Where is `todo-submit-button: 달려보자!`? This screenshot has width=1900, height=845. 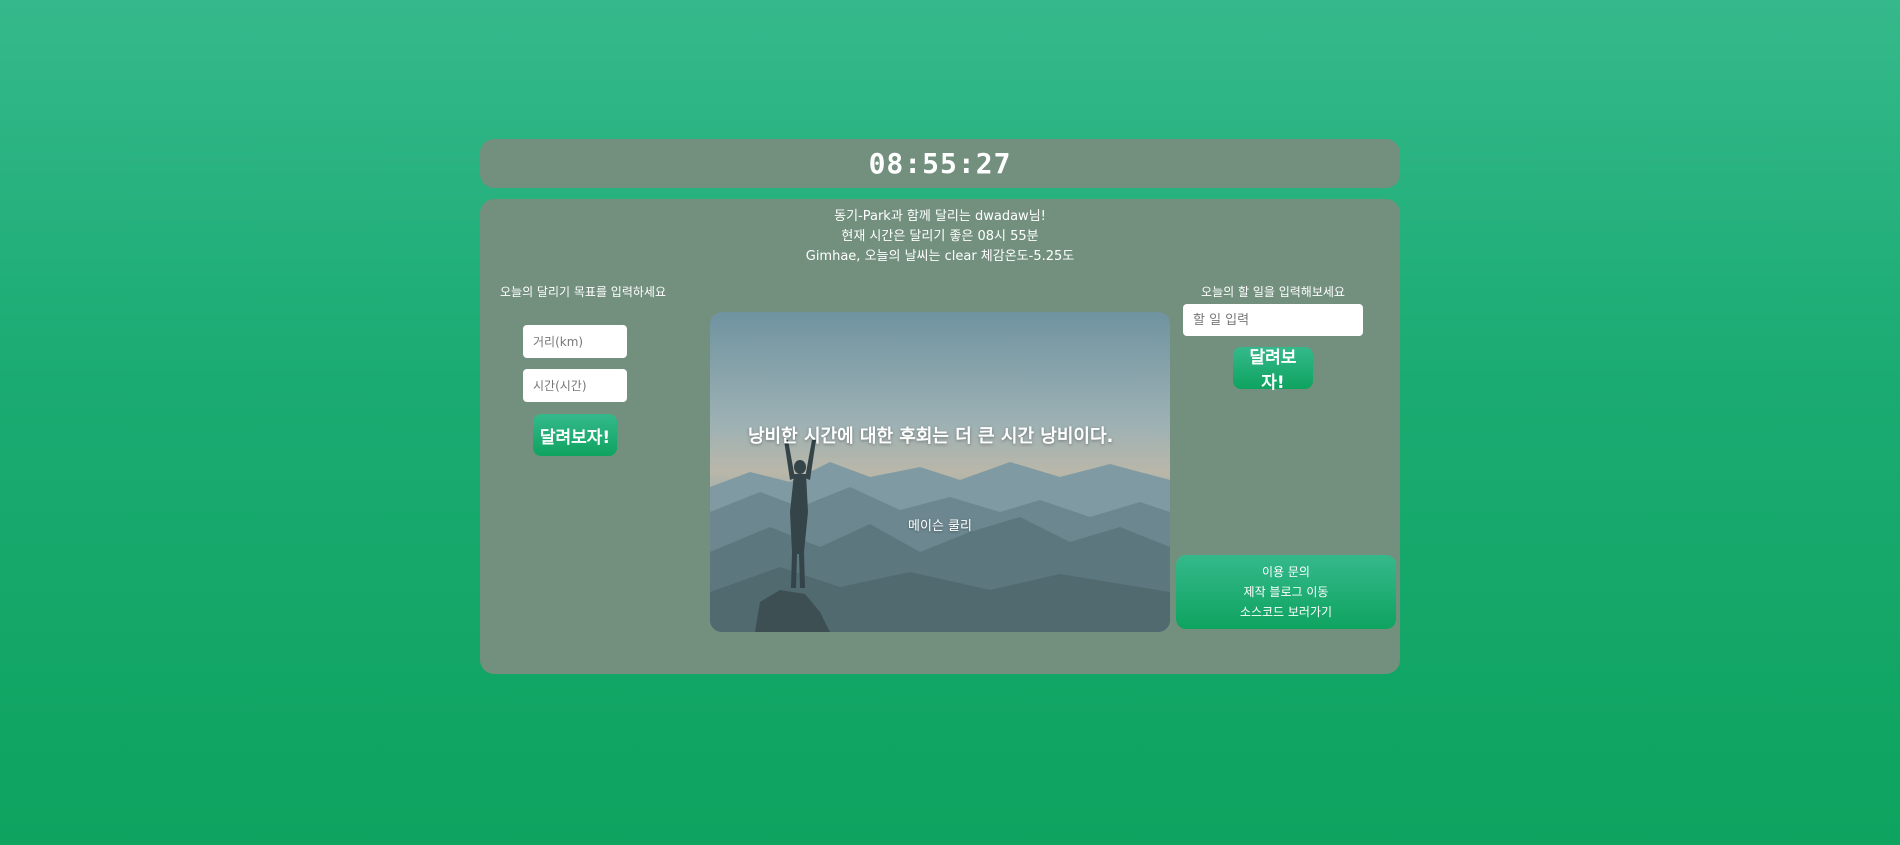 todo-submit-button: 달려보자! is located at coordinates (1273, 370).